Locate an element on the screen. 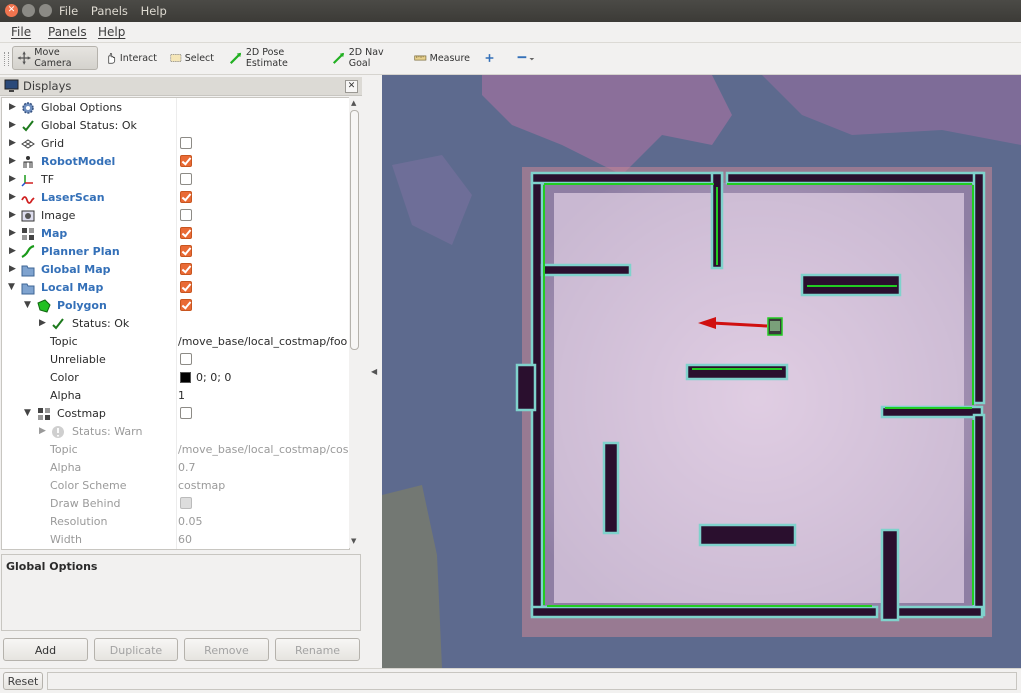  reset-button: Reset is located at coordinates (23, 681).